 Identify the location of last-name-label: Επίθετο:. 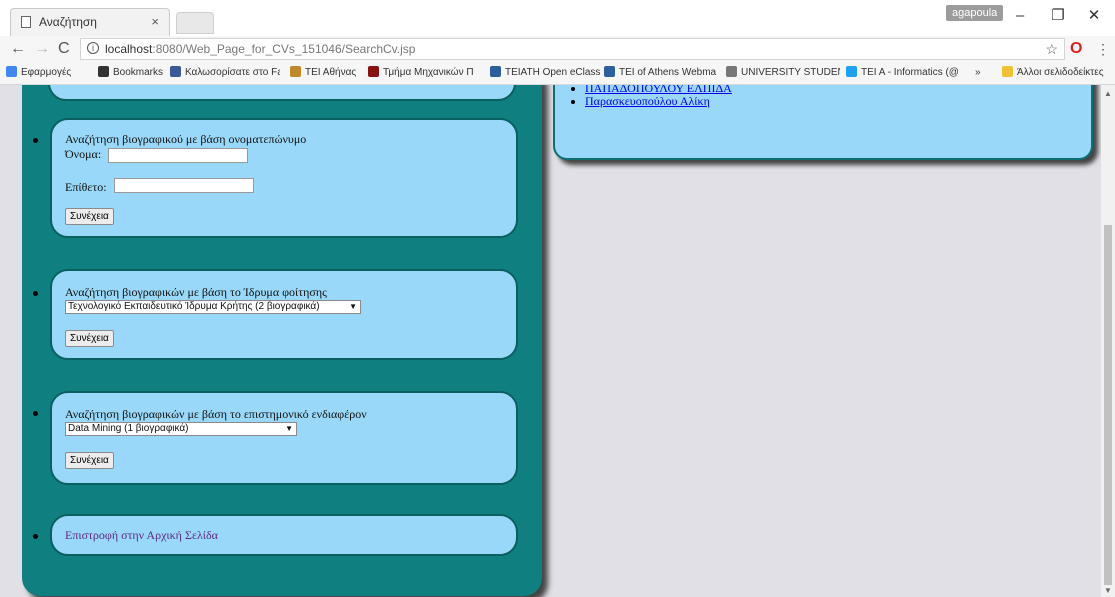
(86, 187).